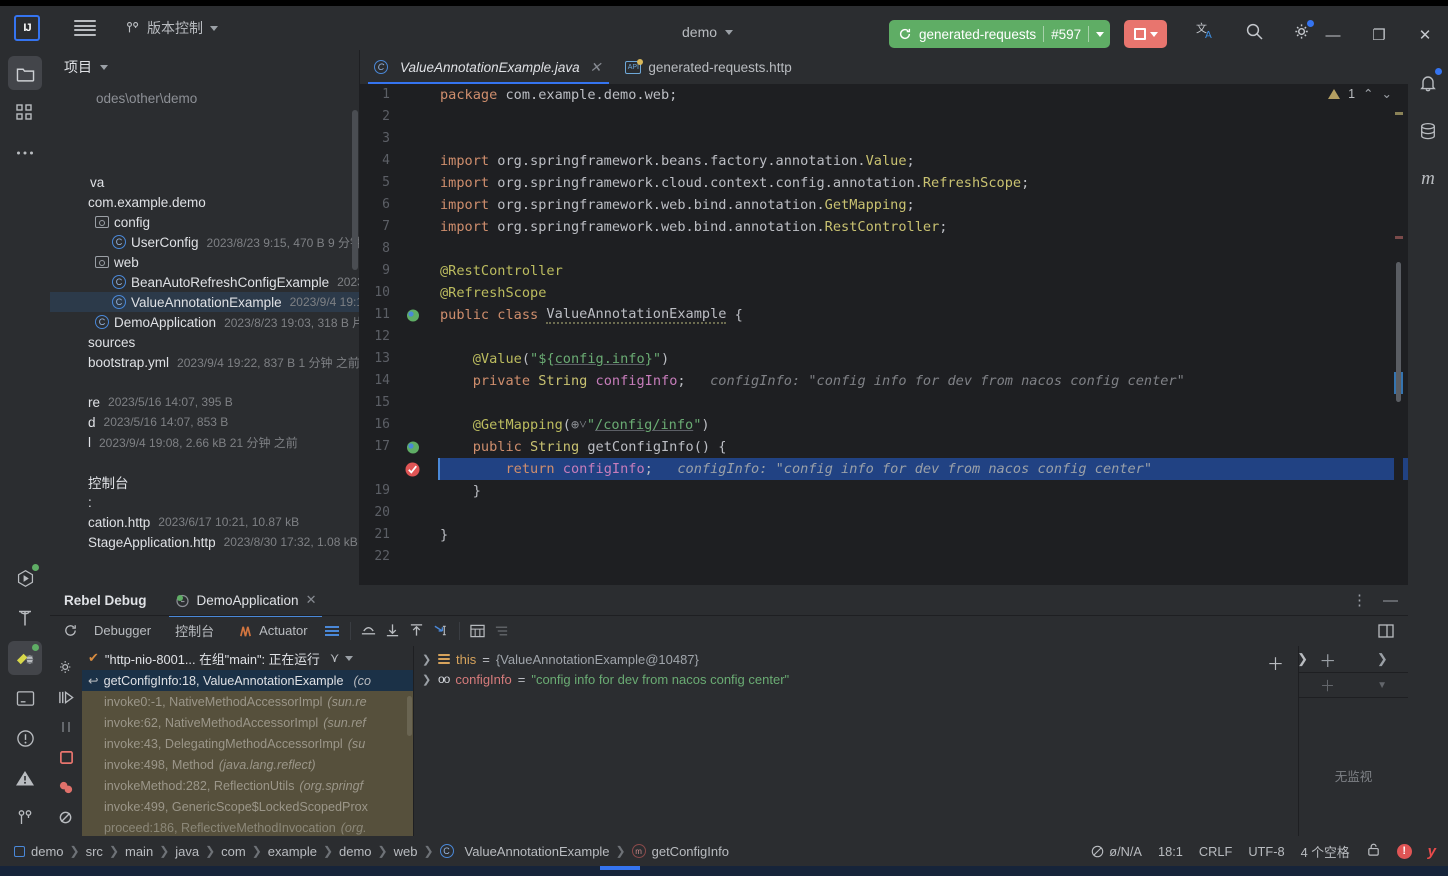 The height and width of the screenshot is (876, 1448). What do you see at coordinates (247, 658) in the screenshot?
I see `thread-selector: ✔ "http-nio-8001... 在组"main": 正在运行 ⋎` at bounding box center [247, 658].